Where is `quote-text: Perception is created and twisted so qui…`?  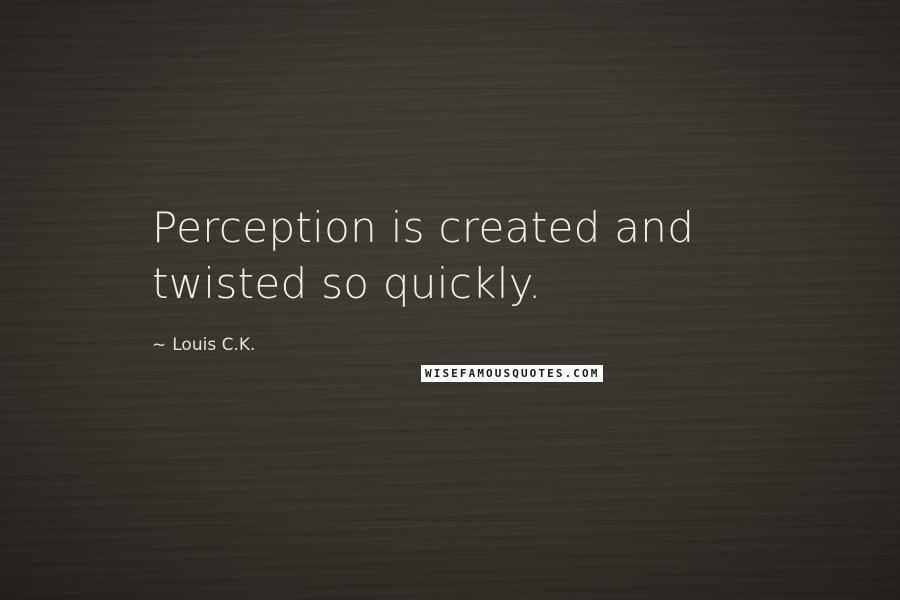
quote-text: Perception is created and twisted so qui… is located at coordinates (423, 255).